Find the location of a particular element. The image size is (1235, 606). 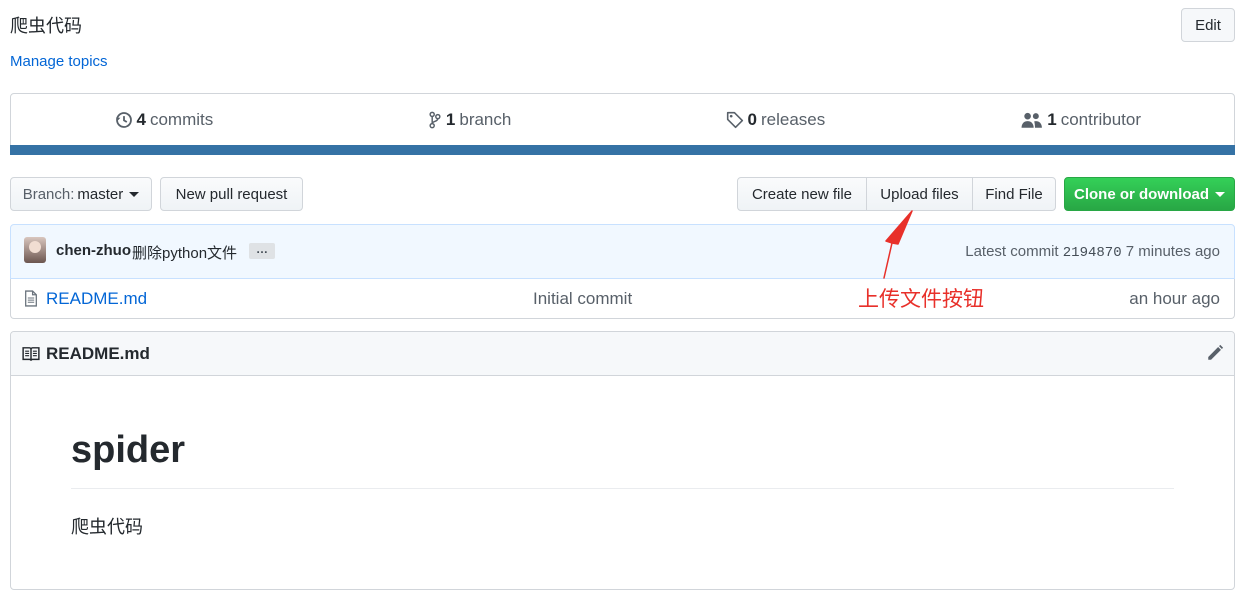

clone-or-download-button: Clone or download is located at coordinates (1149, 194).